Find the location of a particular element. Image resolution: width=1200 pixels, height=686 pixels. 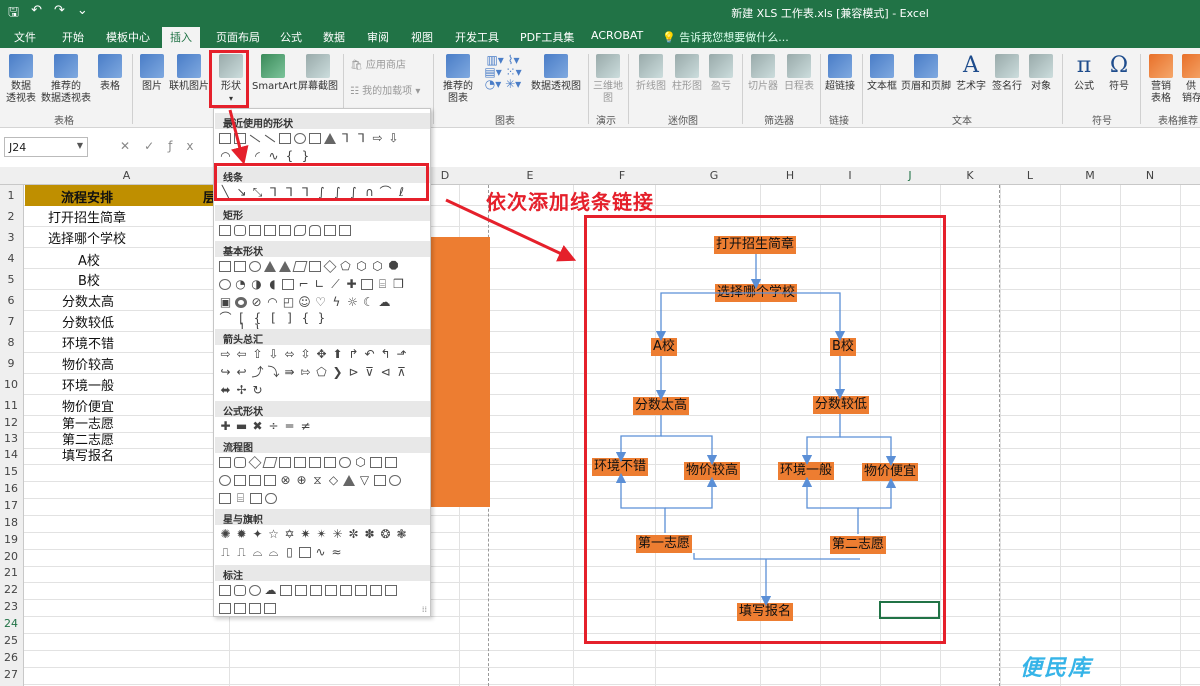

star-24-icon: ❂ is located at coordinates (385, 534).